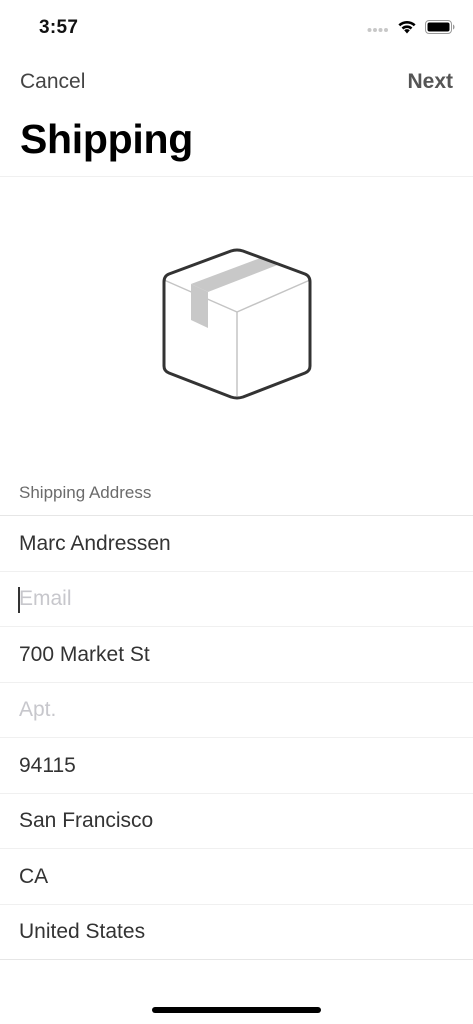 The height and width of the screenshot is (1024, 473). What do you see at coordinates (236, 28) in the screenshot?
I see `status-bar: 3:57` at bounding box center [236, 28].